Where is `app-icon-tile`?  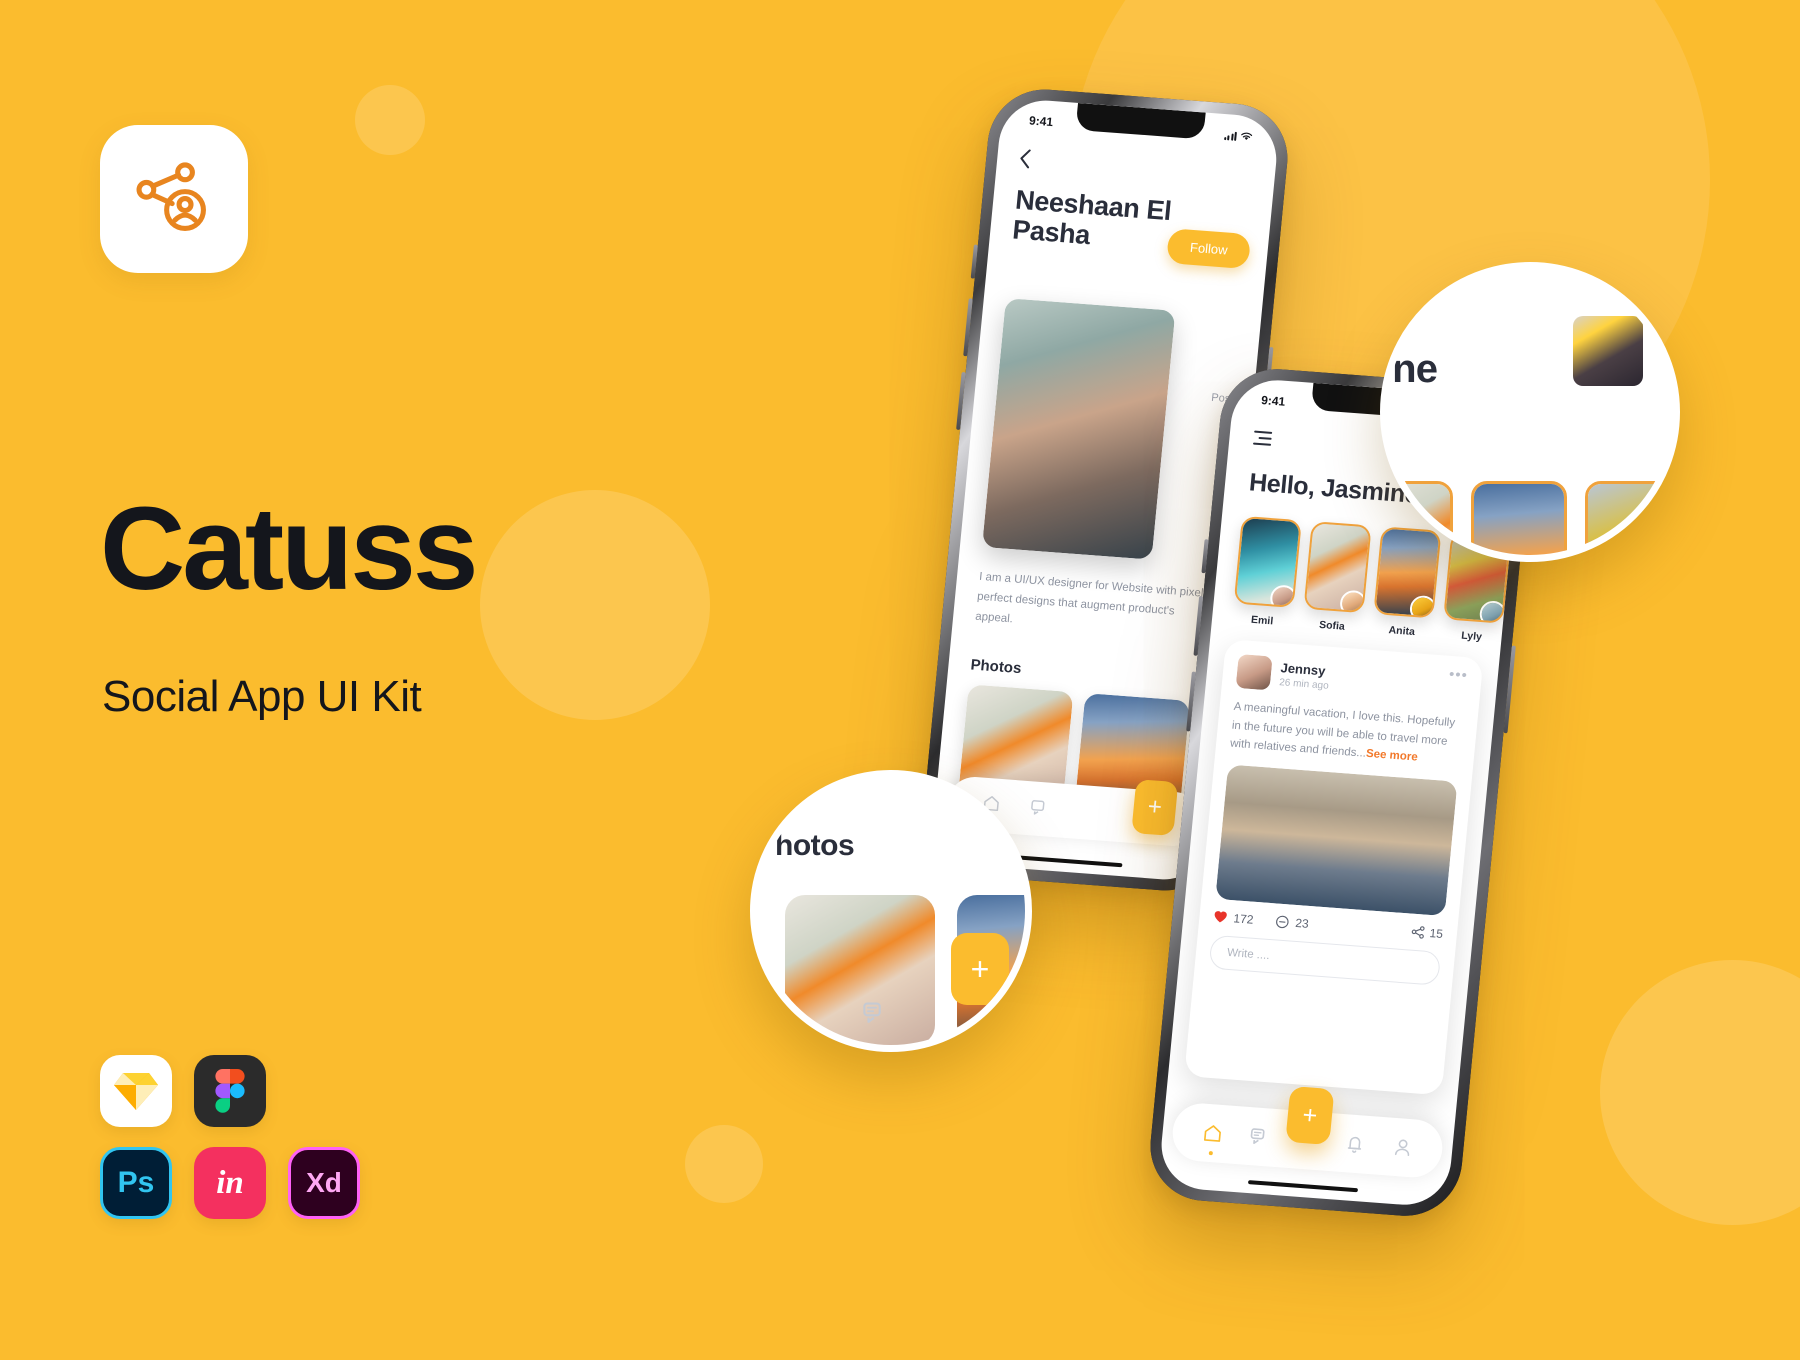 app-icon-tile is located at coordinates (174, 199).